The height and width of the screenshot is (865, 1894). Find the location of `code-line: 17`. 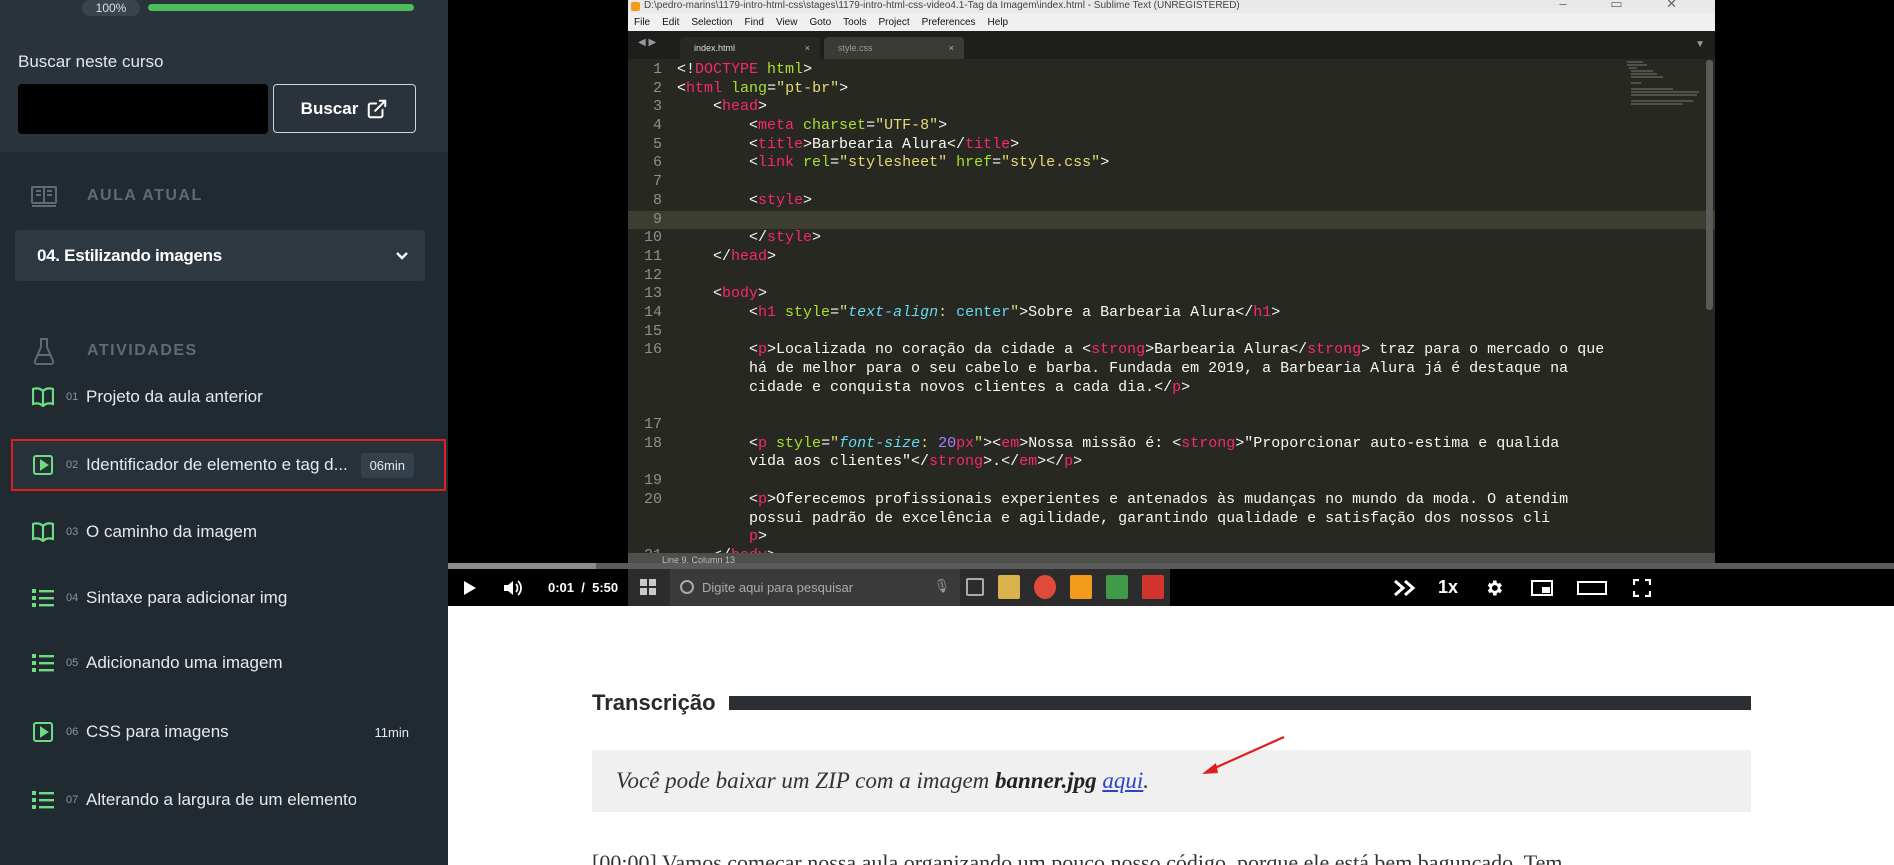

code-line: 17 is located at coordinates (652, 425).